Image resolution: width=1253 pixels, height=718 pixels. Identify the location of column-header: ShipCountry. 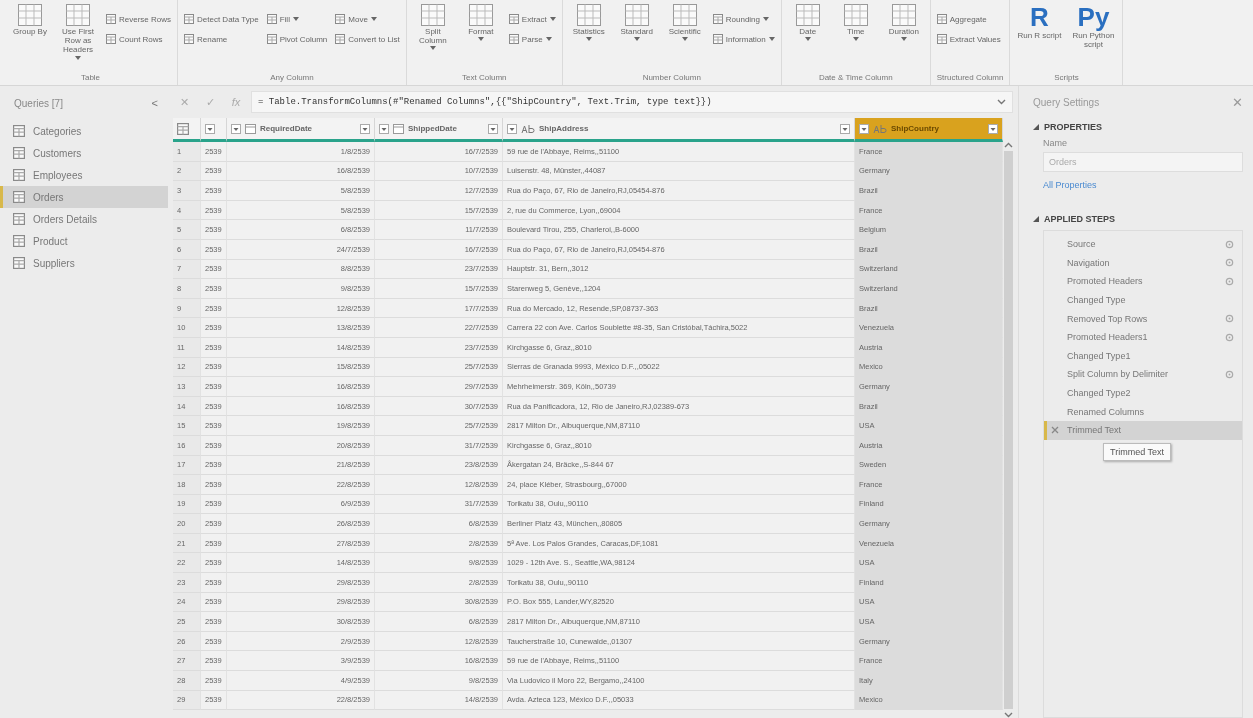
(929, 130).